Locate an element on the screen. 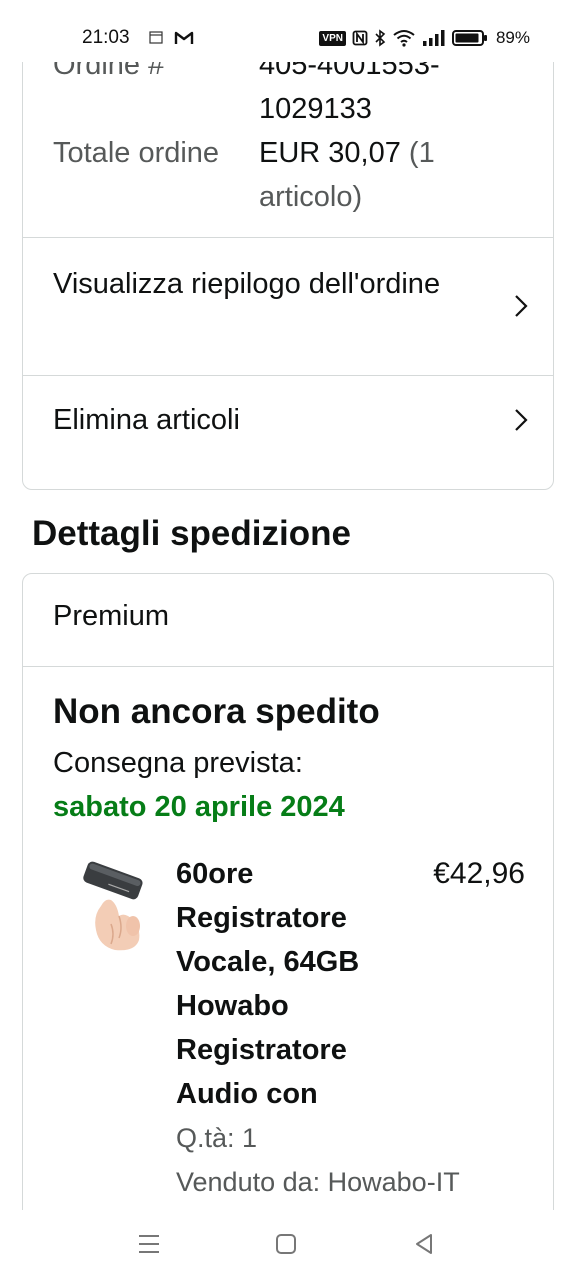  system-nav-bar is located at coordinates (288, 1245).